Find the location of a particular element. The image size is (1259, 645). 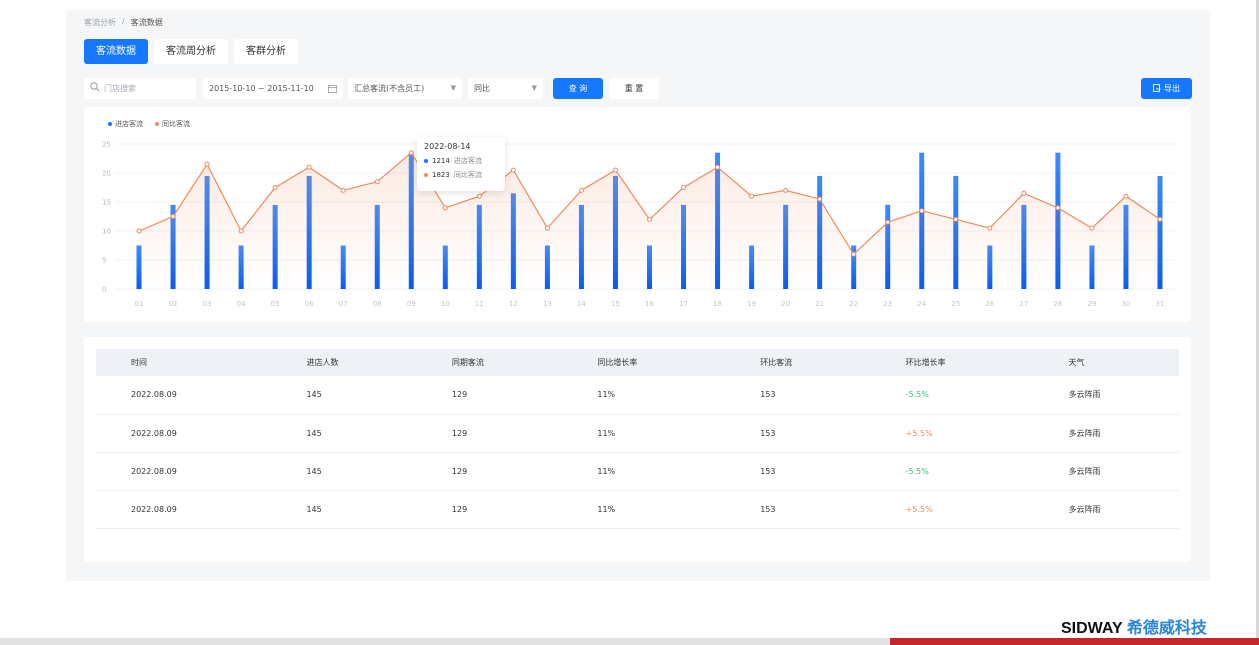

table-header-row: 时间 进店人数 同期客流 同比增长率 环比客流 环比增长率 天气 is located at coordinates (637, 362).